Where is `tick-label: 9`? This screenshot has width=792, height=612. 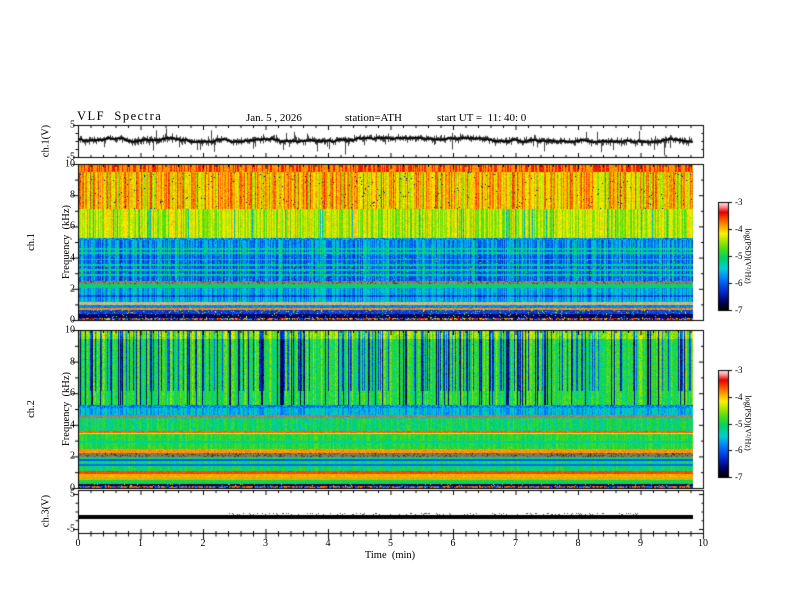
tick-label: 9 is located at coordinates (640, 543).